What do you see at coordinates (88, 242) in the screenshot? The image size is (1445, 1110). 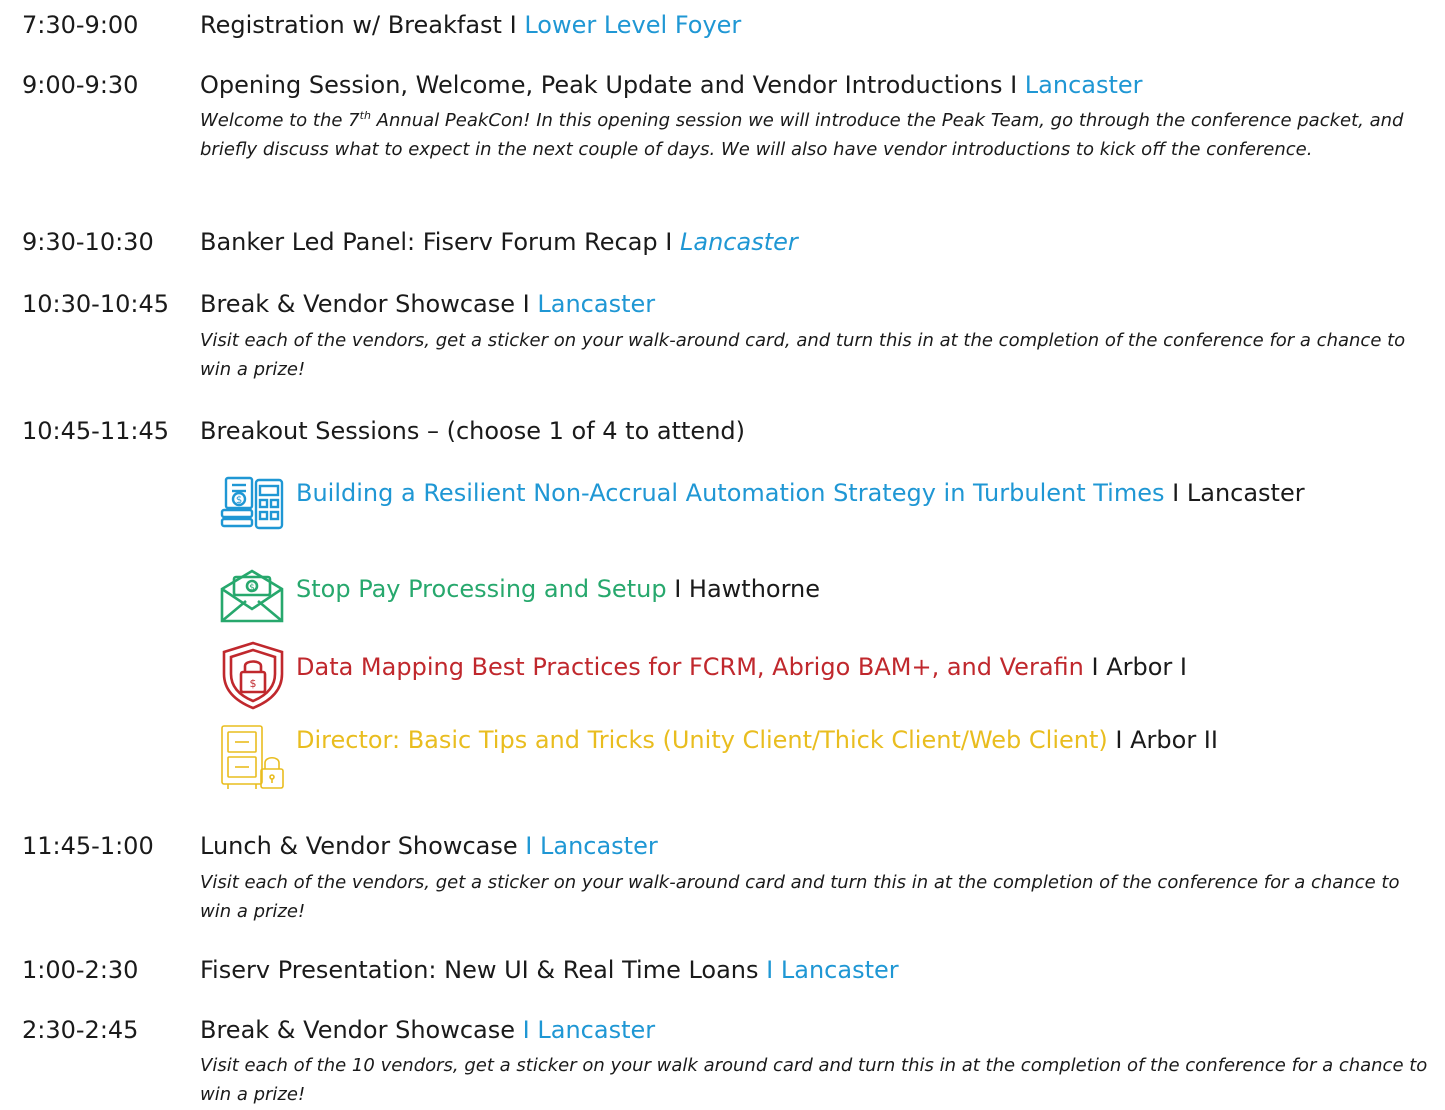 I see `schedule-time: 9:30-10:30` at bounding box center [88, 242].